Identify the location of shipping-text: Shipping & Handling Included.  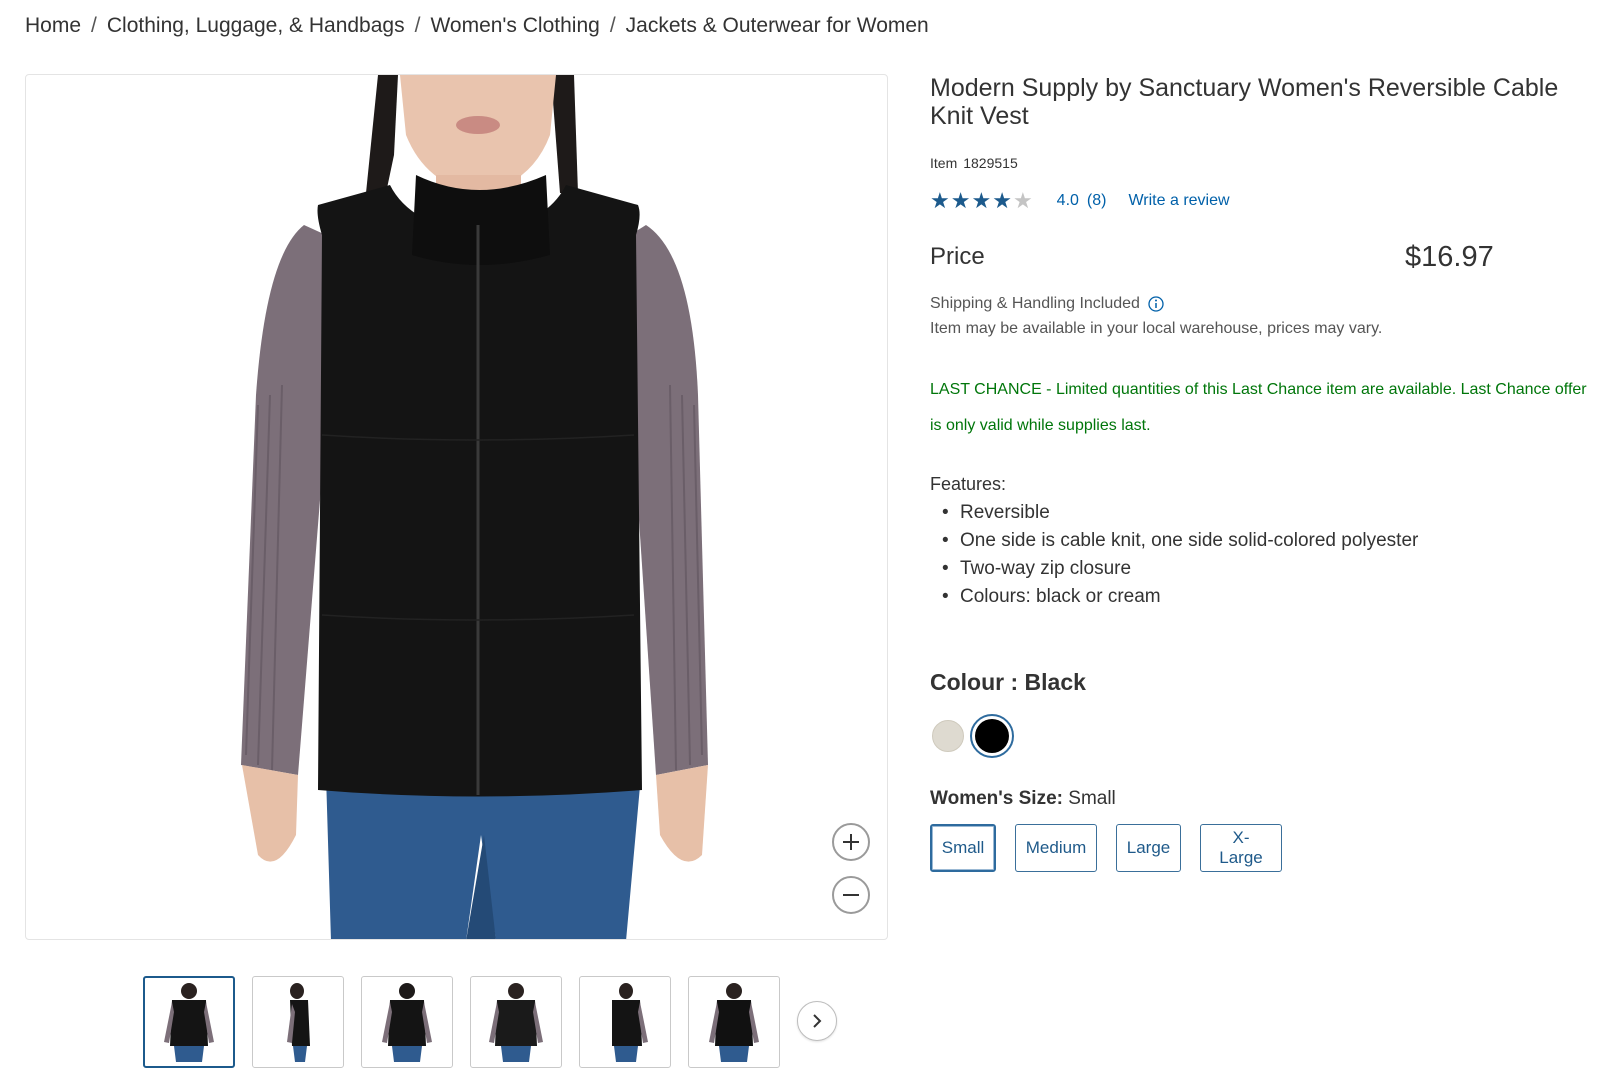
(1035, 303).